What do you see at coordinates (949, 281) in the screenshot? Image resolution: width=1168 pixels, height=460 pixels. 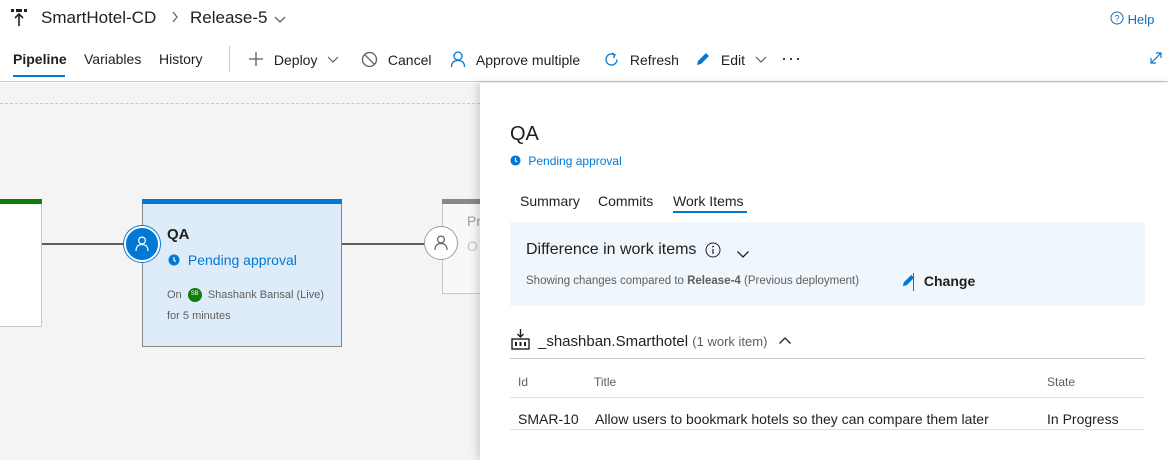 I see `change-label: Change` at bounding box center [949, 281].